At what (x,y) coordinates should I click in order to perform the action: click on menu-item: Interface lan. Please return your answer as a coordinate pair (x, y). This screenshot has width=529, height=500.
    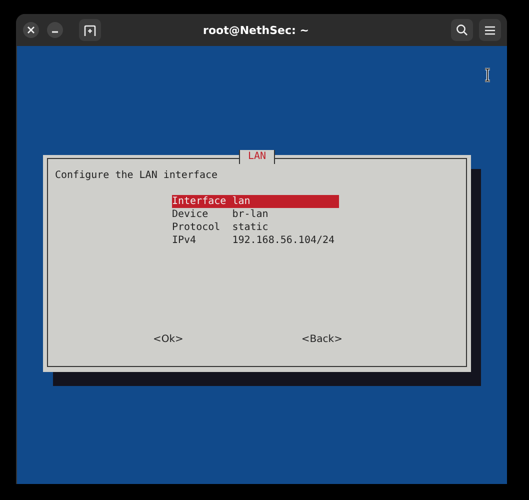
    Looking at the image, I should click on (255, 201).